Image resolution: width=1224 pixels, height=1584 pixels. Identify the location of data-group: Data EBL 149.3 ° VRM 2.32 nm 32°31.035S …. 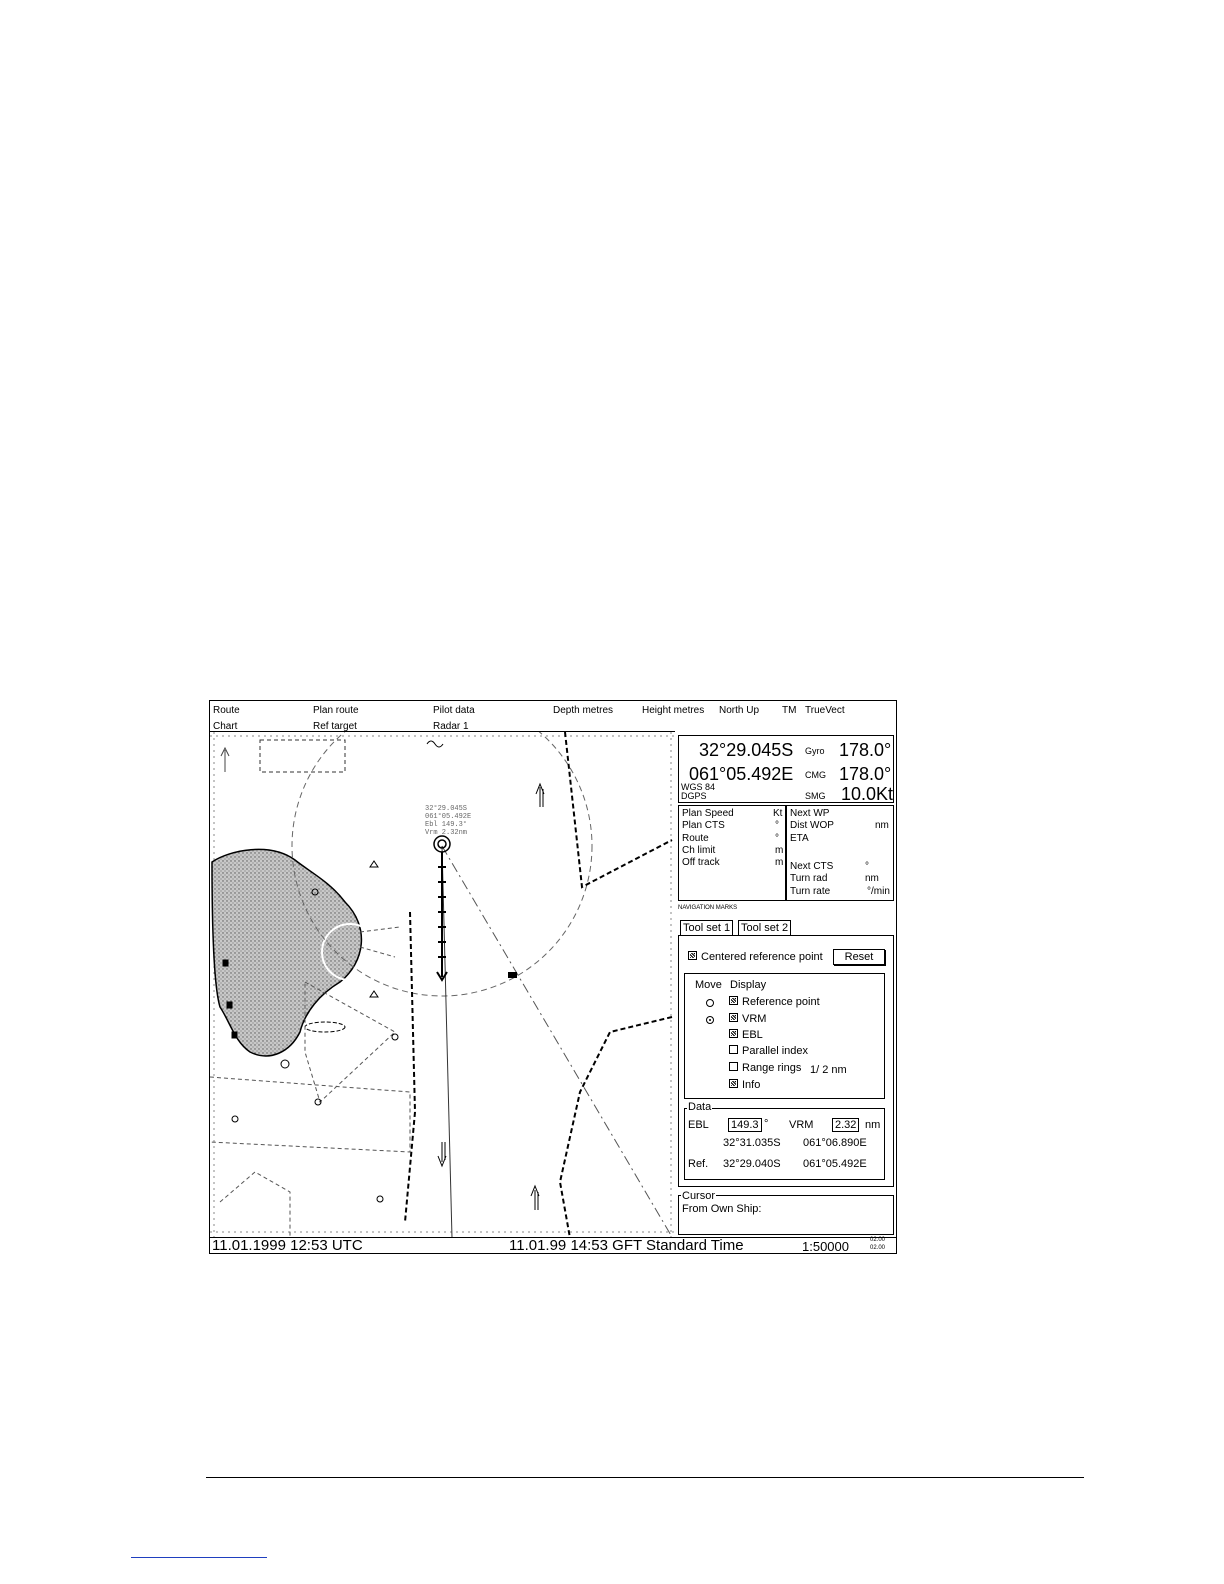
(784, 1140).